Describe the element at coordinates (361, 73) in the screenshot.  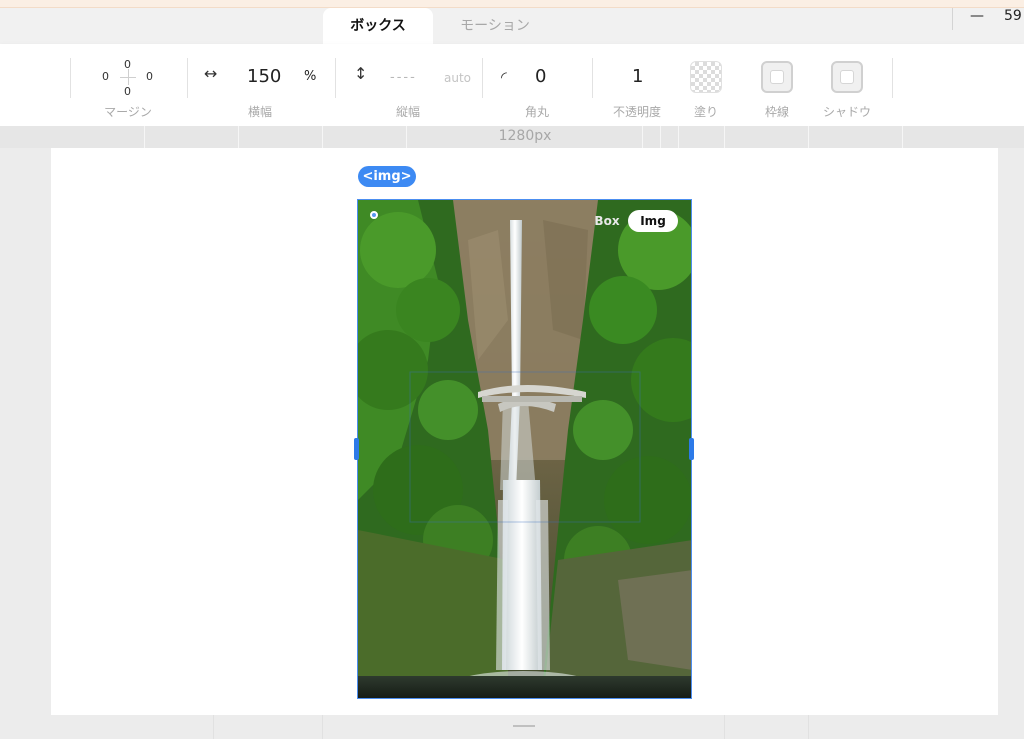
I see `height-arrows-icon: ↕` at that location.